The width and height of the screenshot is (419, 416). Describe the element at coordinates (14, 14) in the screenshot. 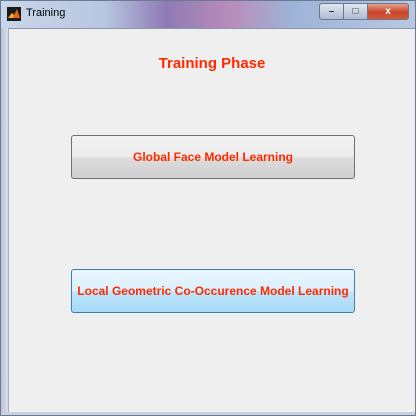

I see `matlab-icon` at that location.